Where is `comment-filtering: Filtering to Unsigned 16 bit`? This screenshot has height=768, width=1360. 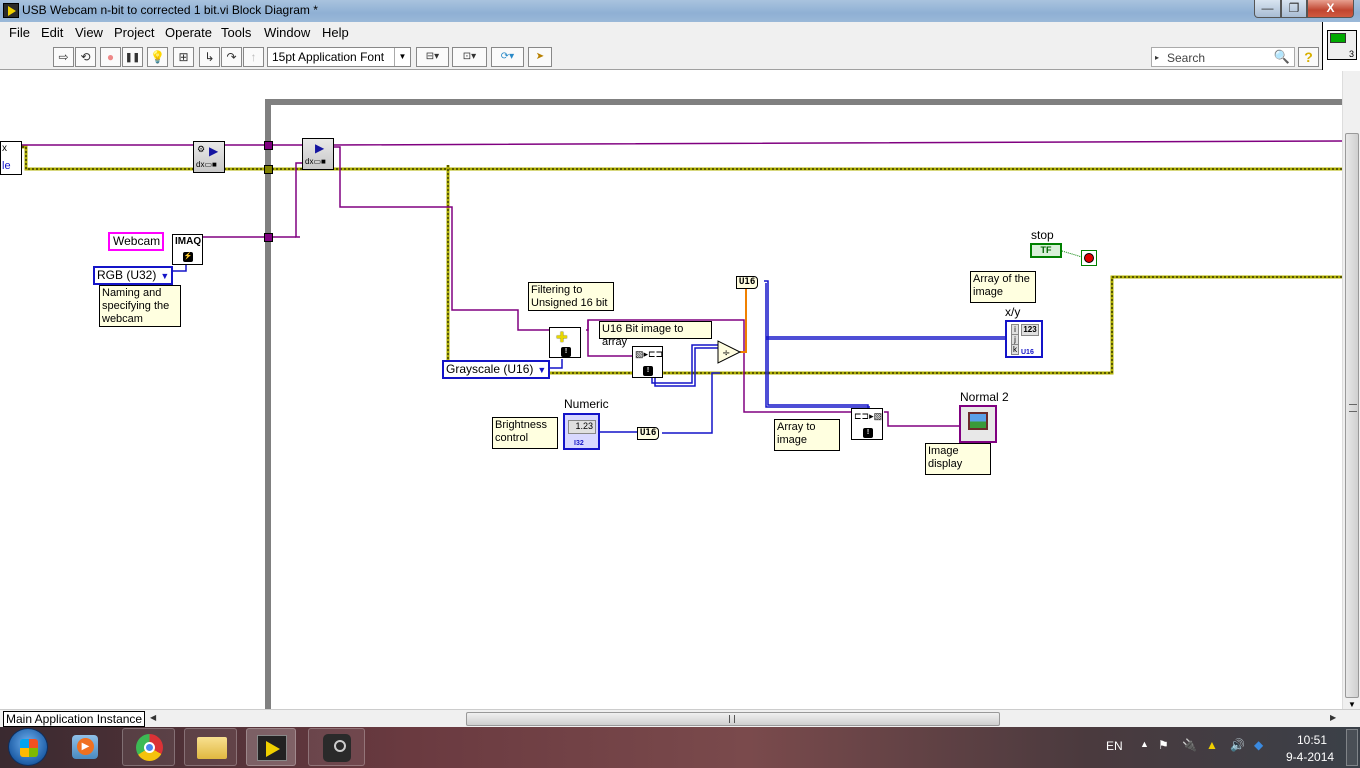 comment-filtering: Filtering to Unsigned 16 bit is located at coordinates (571, 296).